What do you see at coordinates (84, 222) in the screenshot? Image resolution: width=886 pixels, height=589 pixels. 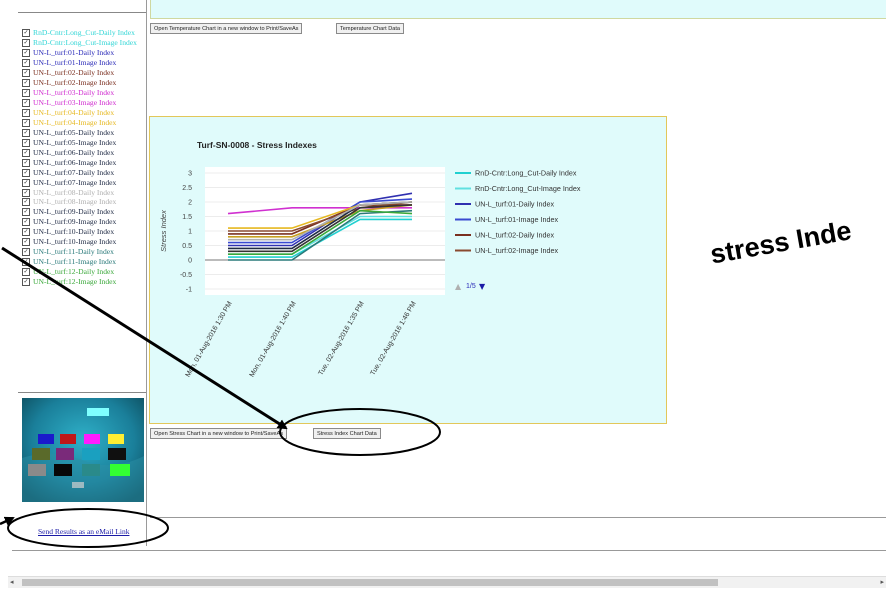 I see `series-item: ✓ UN-L_turf:09-Image Index` at bounding box center [84, 222].